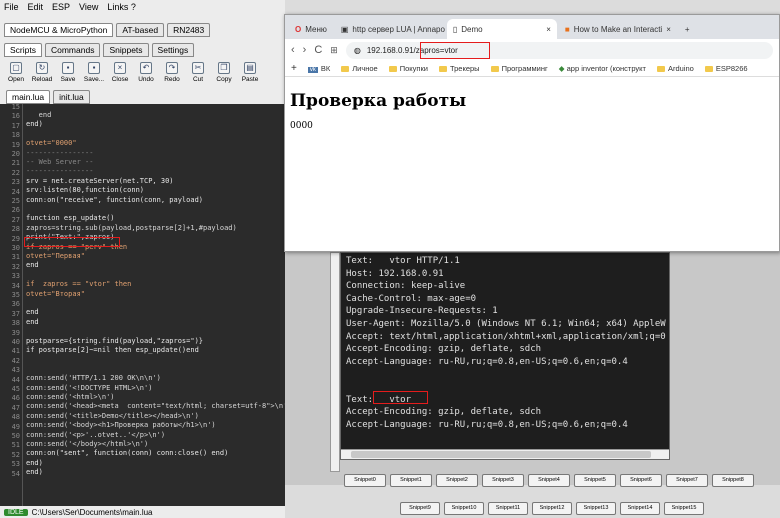  Describe the element at coordinates (15, 172) in the screenshot. I see `line-number: 22` at that location.